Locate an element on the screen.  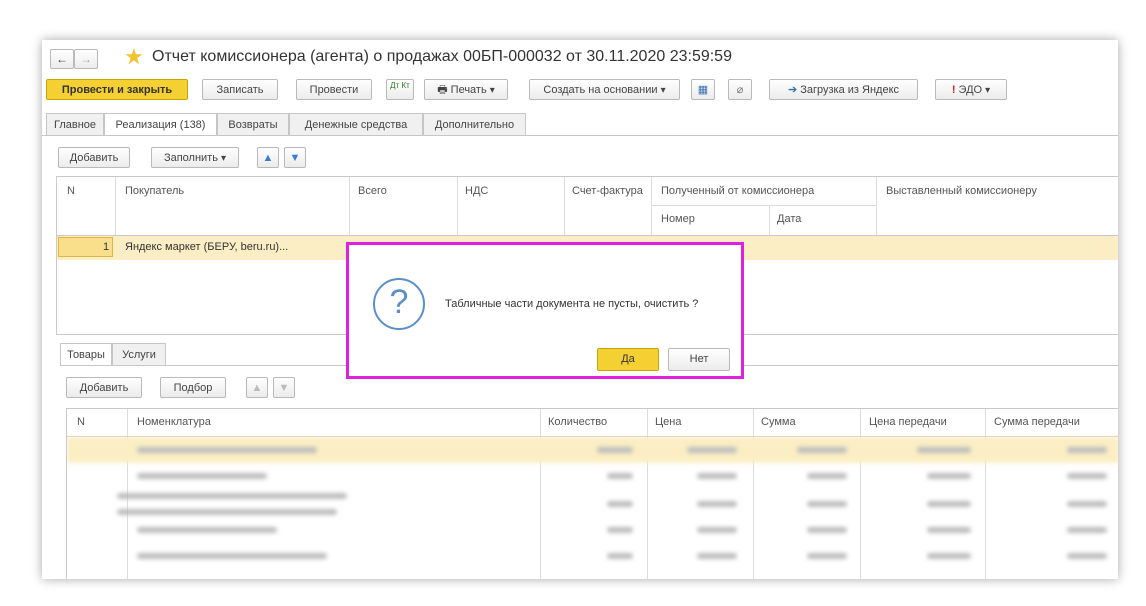
pick-button: Подбор is located at coordinates (193, 387).